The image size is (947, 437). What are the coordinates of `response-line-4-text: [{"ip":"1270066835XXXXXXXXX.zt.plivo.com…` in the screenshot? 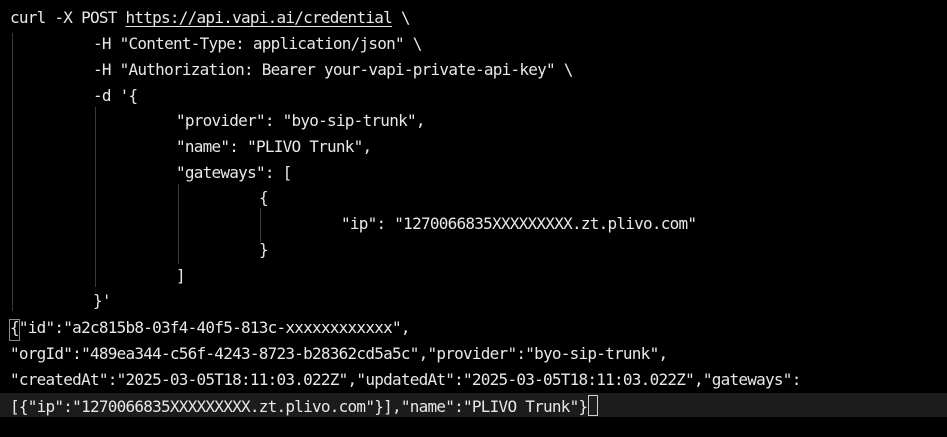 It's located at (299, 406).